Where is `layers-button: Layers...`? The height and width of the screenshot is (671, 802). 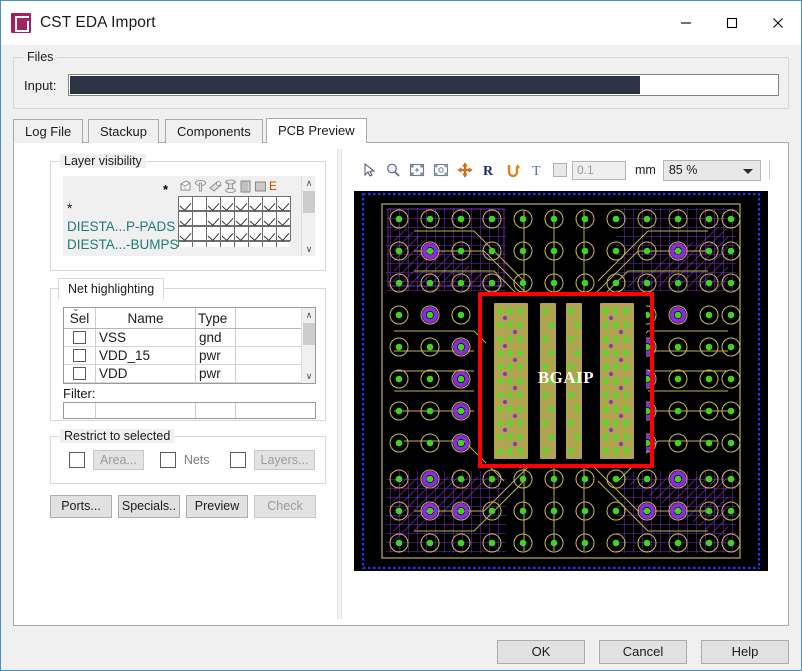 layers-button: Layers... is located at coordinates (284, 460).